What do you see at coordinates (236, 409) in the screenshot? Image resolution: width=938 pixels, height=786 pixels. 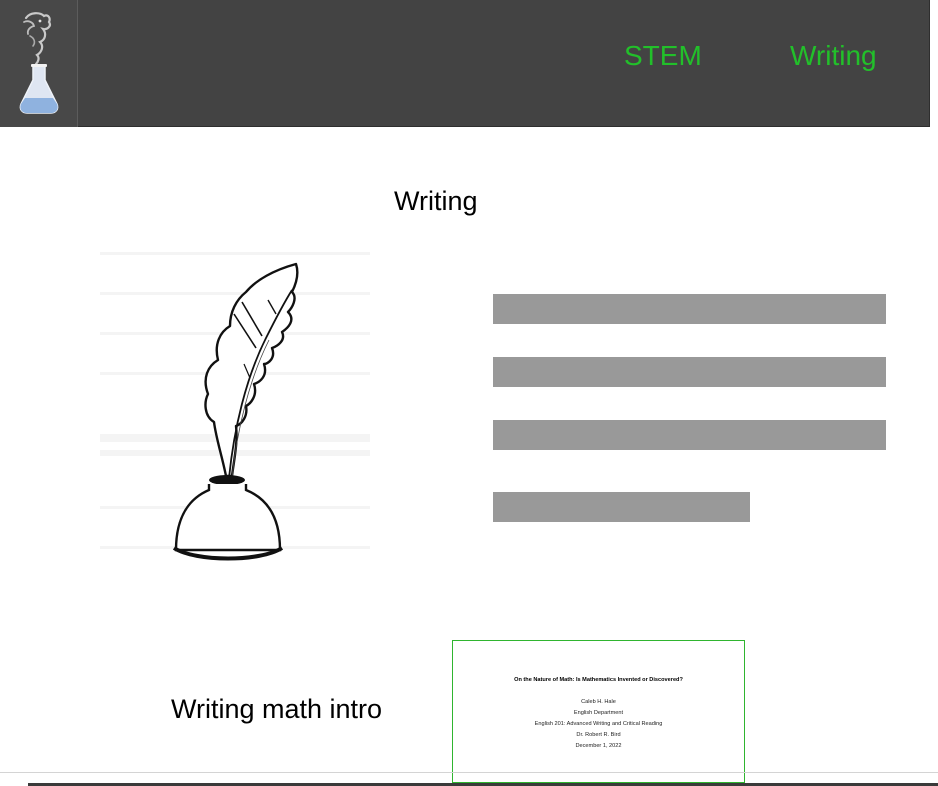 I see `quill-inkwell-icon` at bounding box center [236, 409].